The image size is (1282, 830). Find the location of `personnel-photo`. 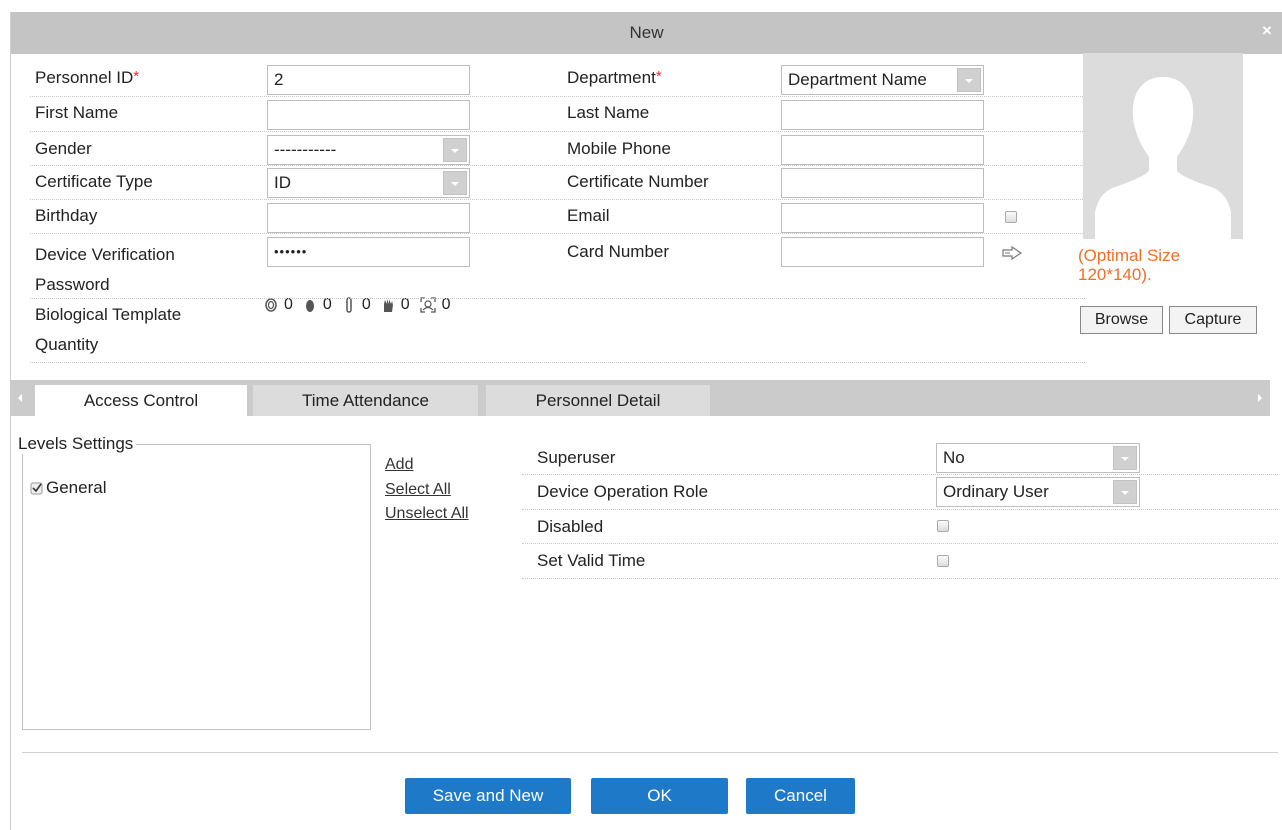

personnel-photo is located at coordinates (1163, 146).